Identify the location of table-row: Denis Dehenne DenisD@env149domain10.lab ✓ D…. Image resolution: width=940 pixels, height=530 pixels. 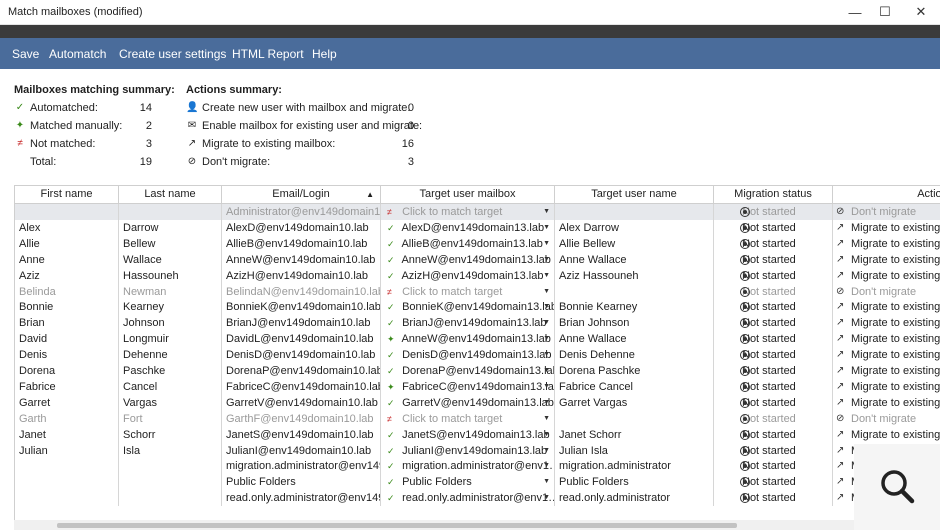
(477, 355).